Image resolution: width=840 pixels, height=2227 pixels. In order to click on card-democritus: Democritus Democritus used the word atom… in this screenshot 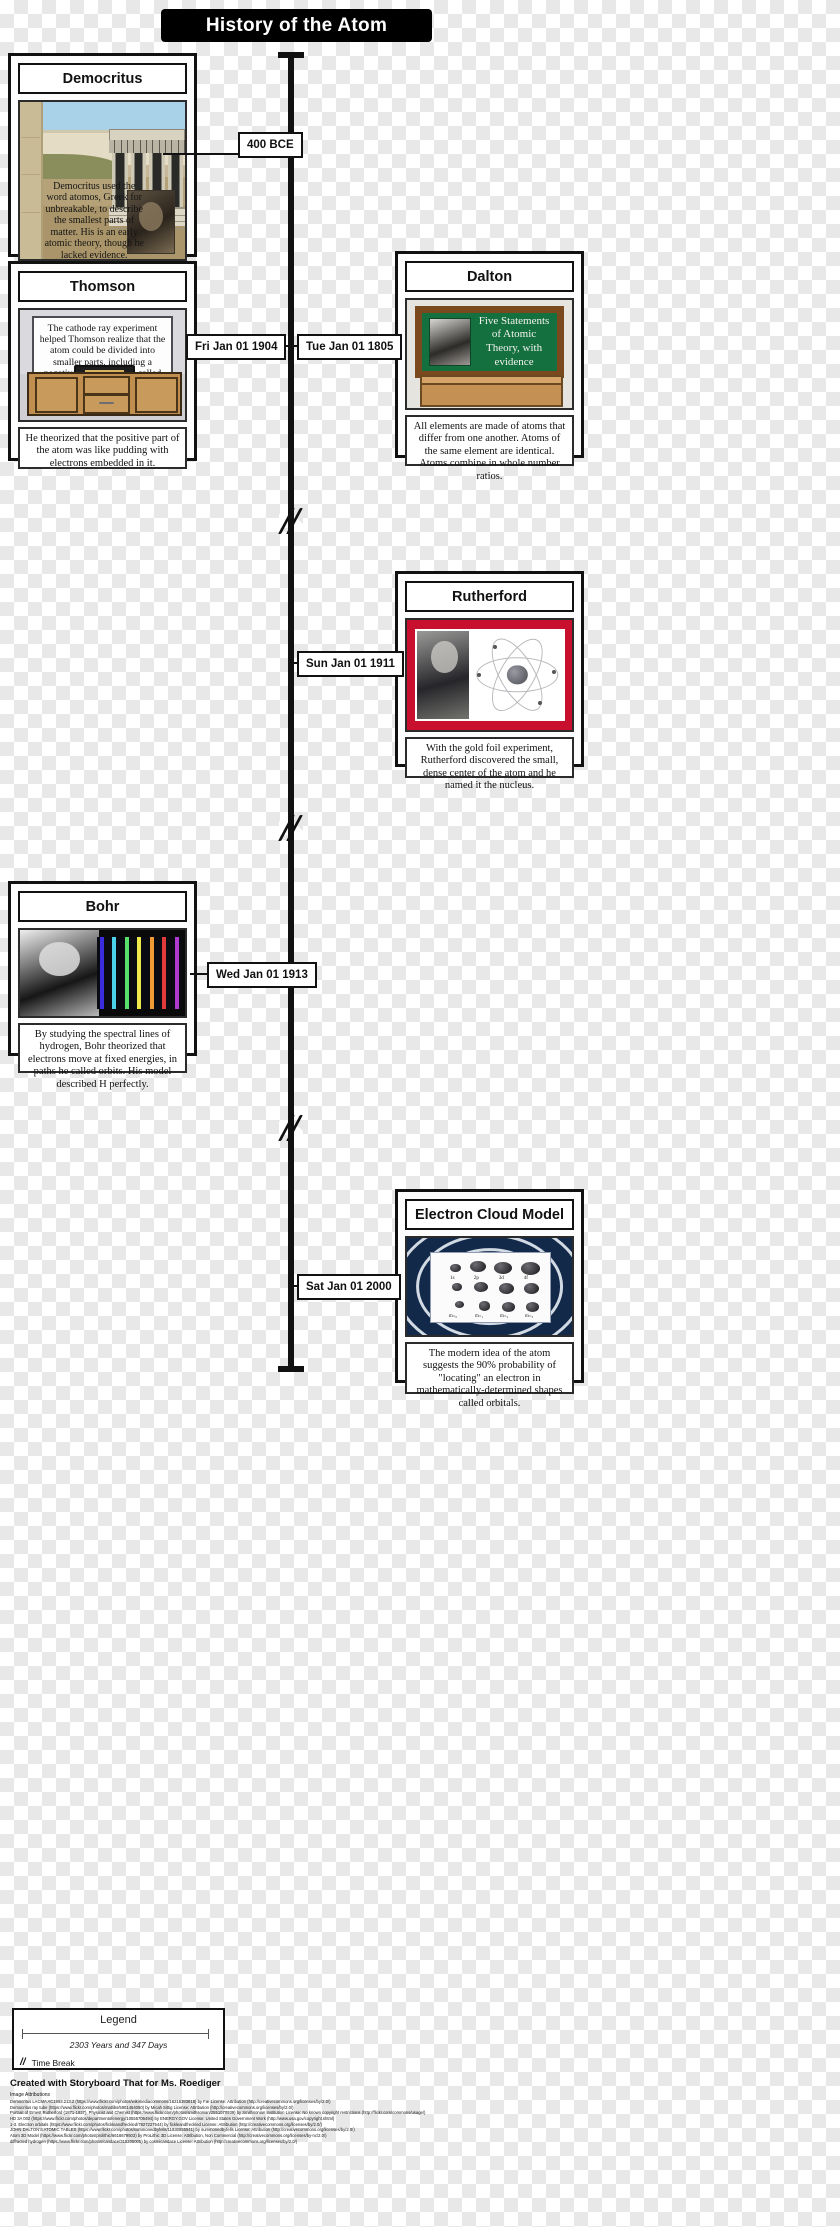, I will do `click(102, 157)`.